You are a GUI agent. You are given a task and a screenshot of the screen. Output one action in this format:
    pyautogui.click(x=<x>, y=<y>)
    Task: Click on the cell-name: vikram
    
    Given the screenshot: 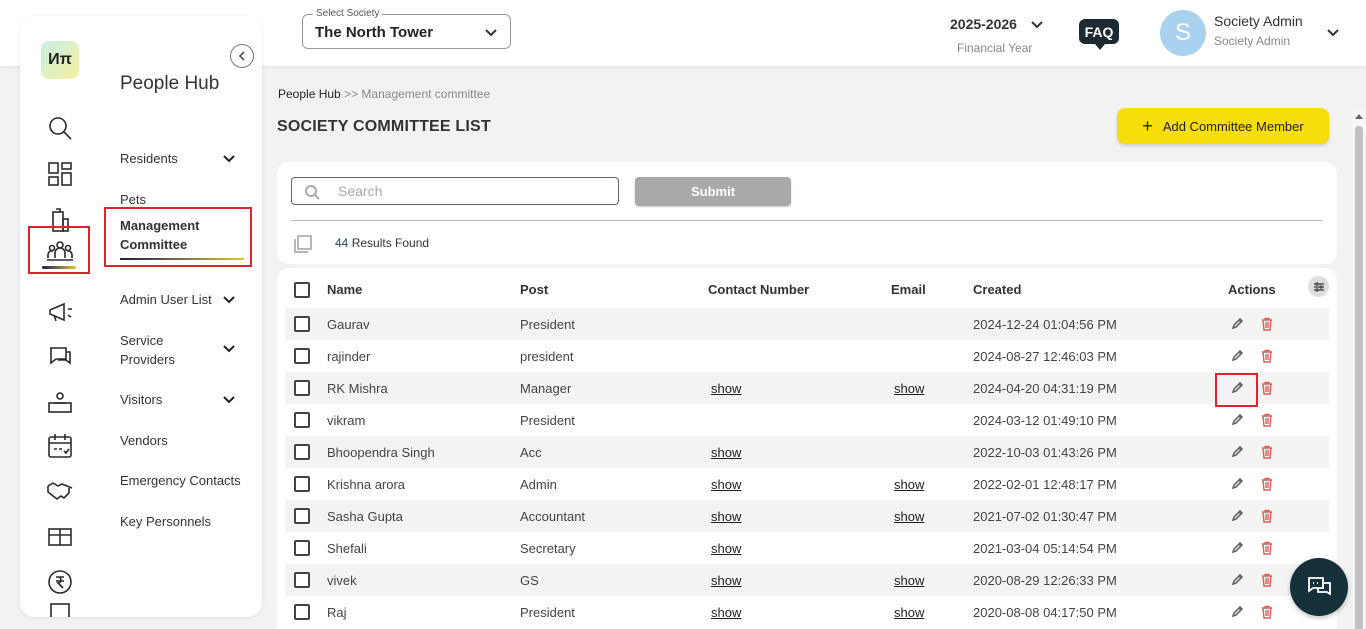 What is the action you would take?
    pyautogui.click(x=346, y=420)
    